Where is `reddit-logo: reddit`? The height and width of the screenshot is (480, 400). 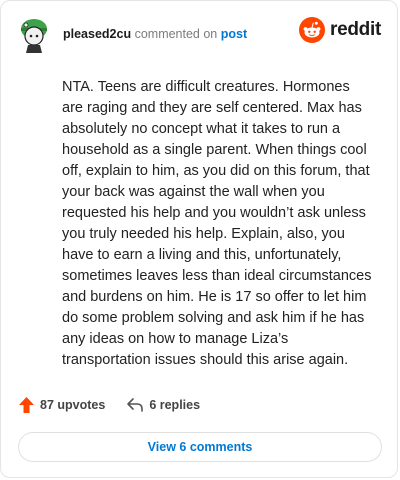 reddit-logo: reddit is located at coordinates (340, 30).